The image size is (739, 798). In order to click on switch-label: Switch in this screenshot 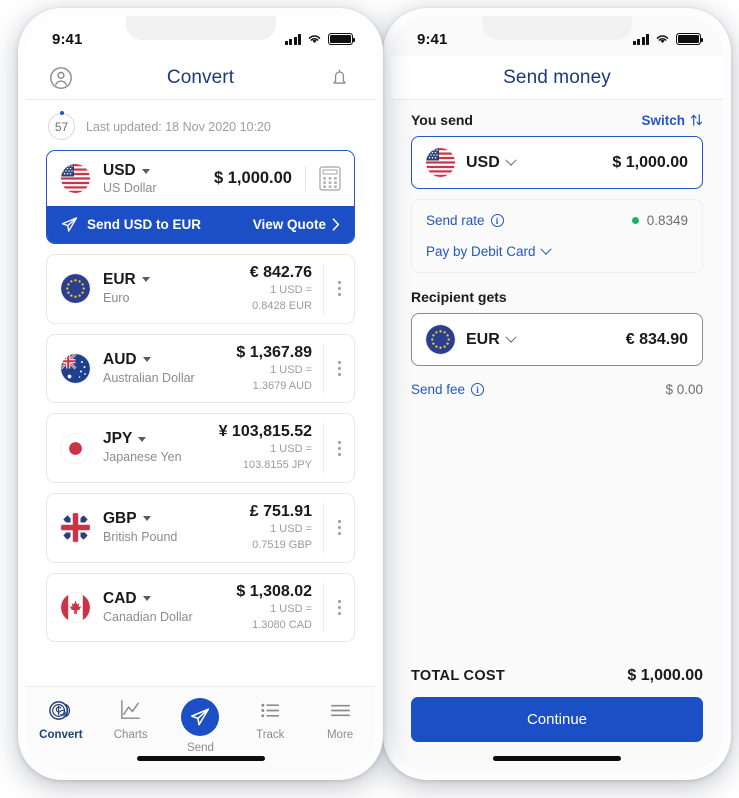, I will do `click(663, 120)`.